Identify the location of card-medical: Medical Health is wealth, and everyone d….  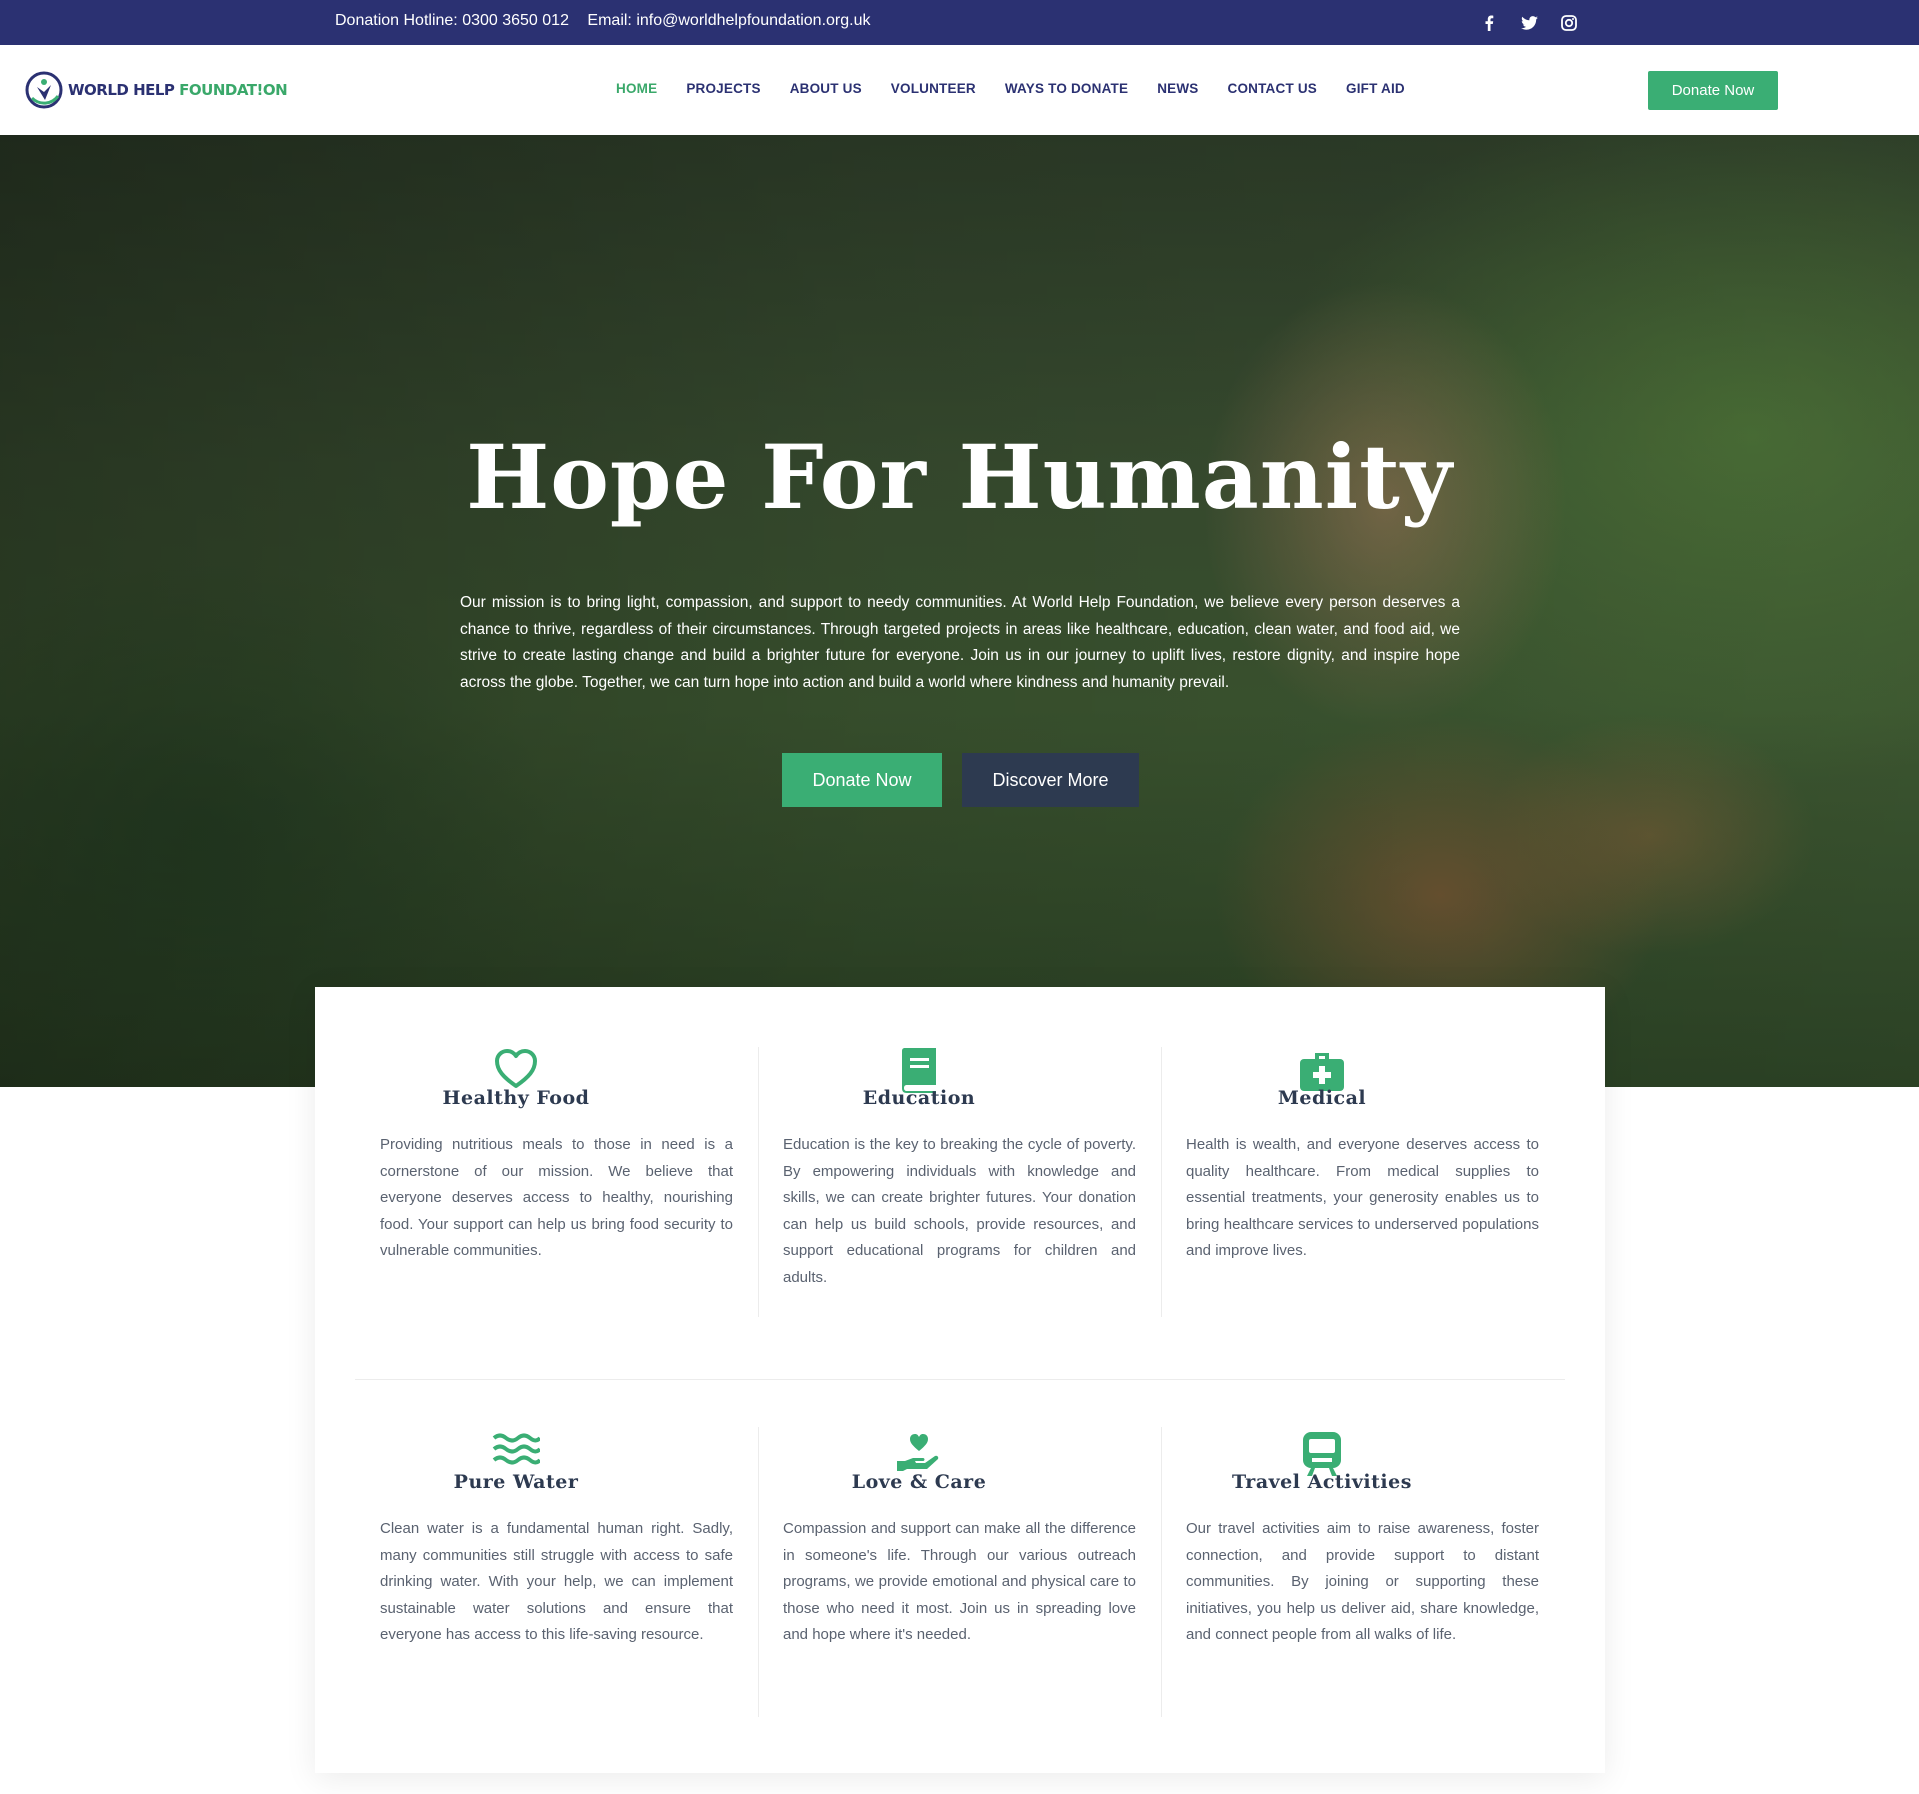
(1330, 1132).